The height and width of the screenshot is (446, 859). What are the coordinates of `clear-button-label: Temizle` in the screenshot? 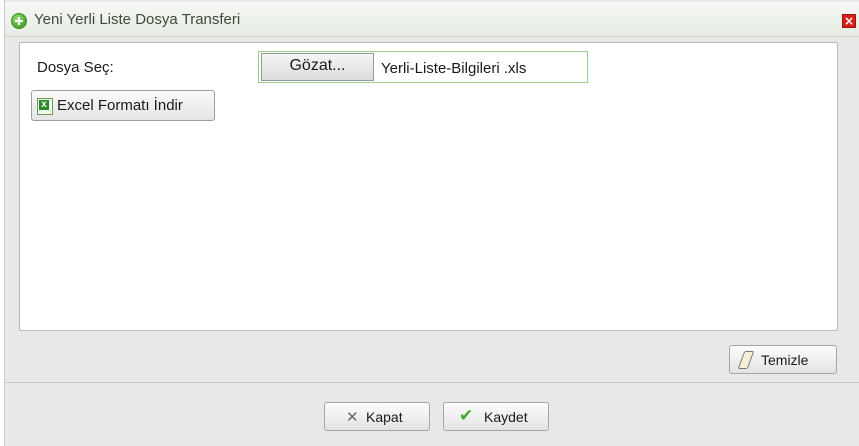 It's located at (785, 360).